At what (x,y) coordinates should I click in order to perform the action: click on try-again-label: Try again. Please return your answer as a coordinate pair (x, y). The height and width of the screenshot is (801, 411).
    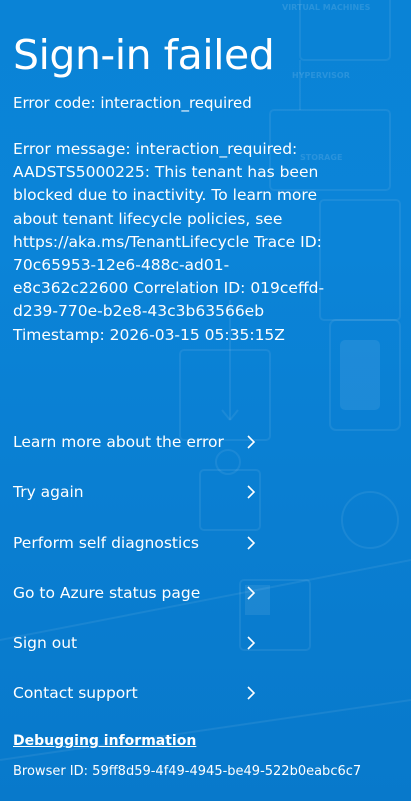
    Looking at the image, I should click on (48, 492).